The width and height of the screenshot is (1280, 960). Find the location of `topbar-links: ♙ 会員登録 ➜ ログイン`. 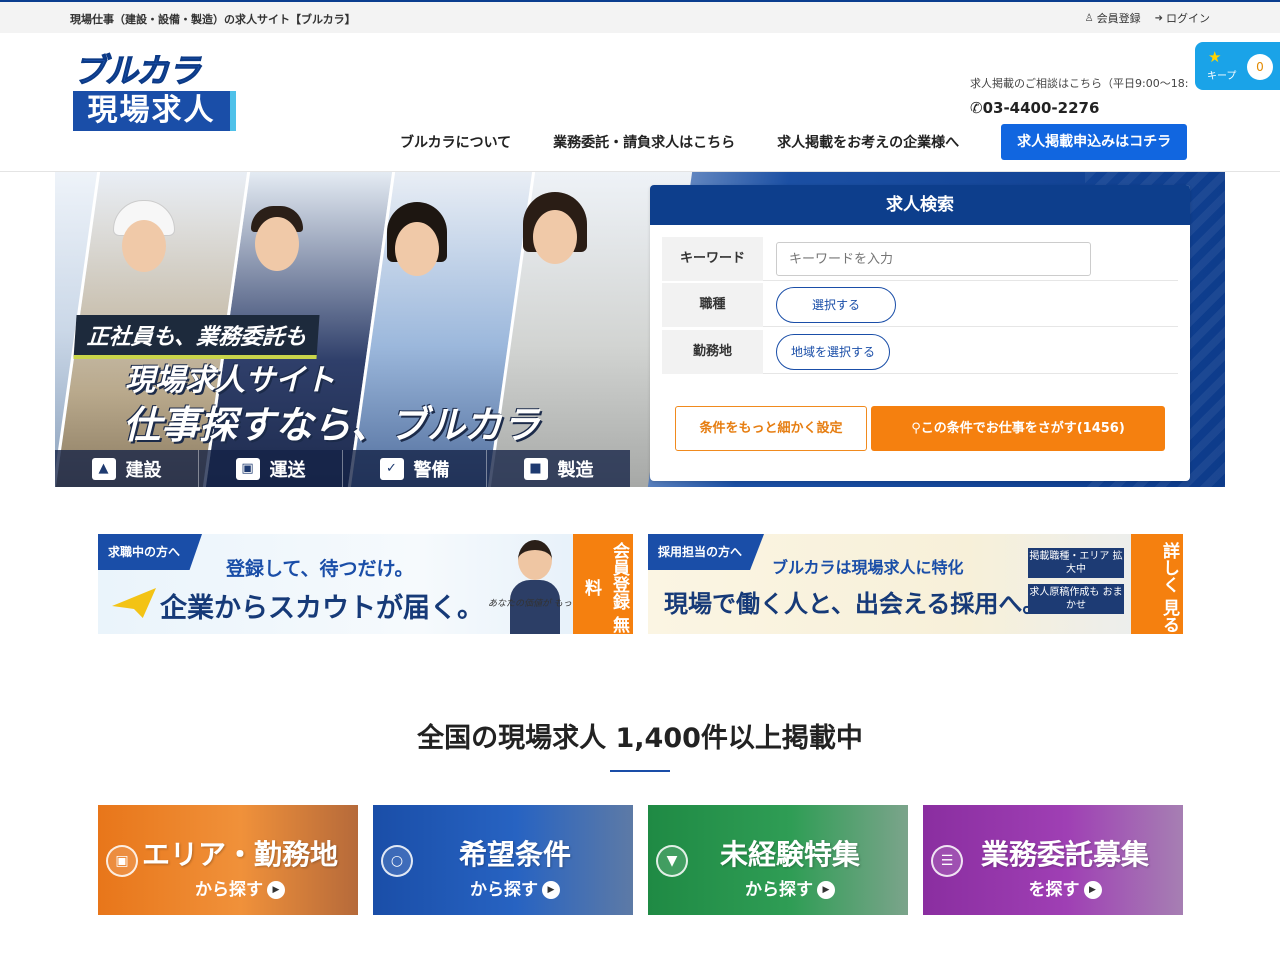

topbar-links: ♙ 会員登録 ➜ ログイン is located at coordinates (1147, 18).